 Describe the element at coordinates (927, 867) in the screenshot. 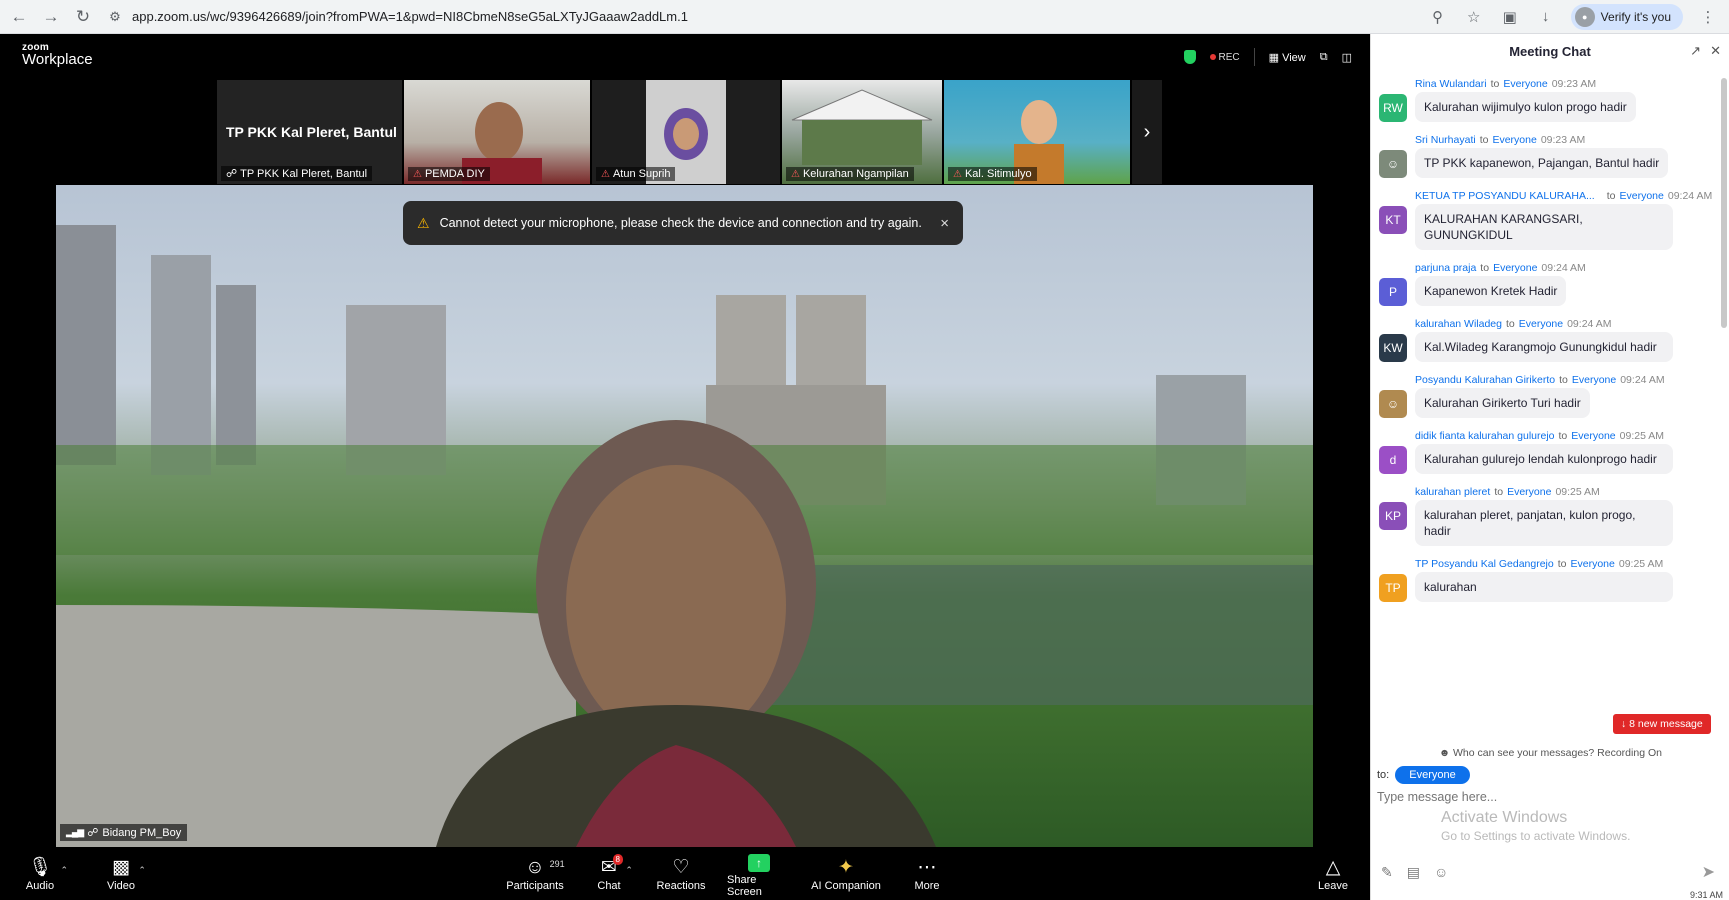

I see `more-icon: ⋯` at that location.